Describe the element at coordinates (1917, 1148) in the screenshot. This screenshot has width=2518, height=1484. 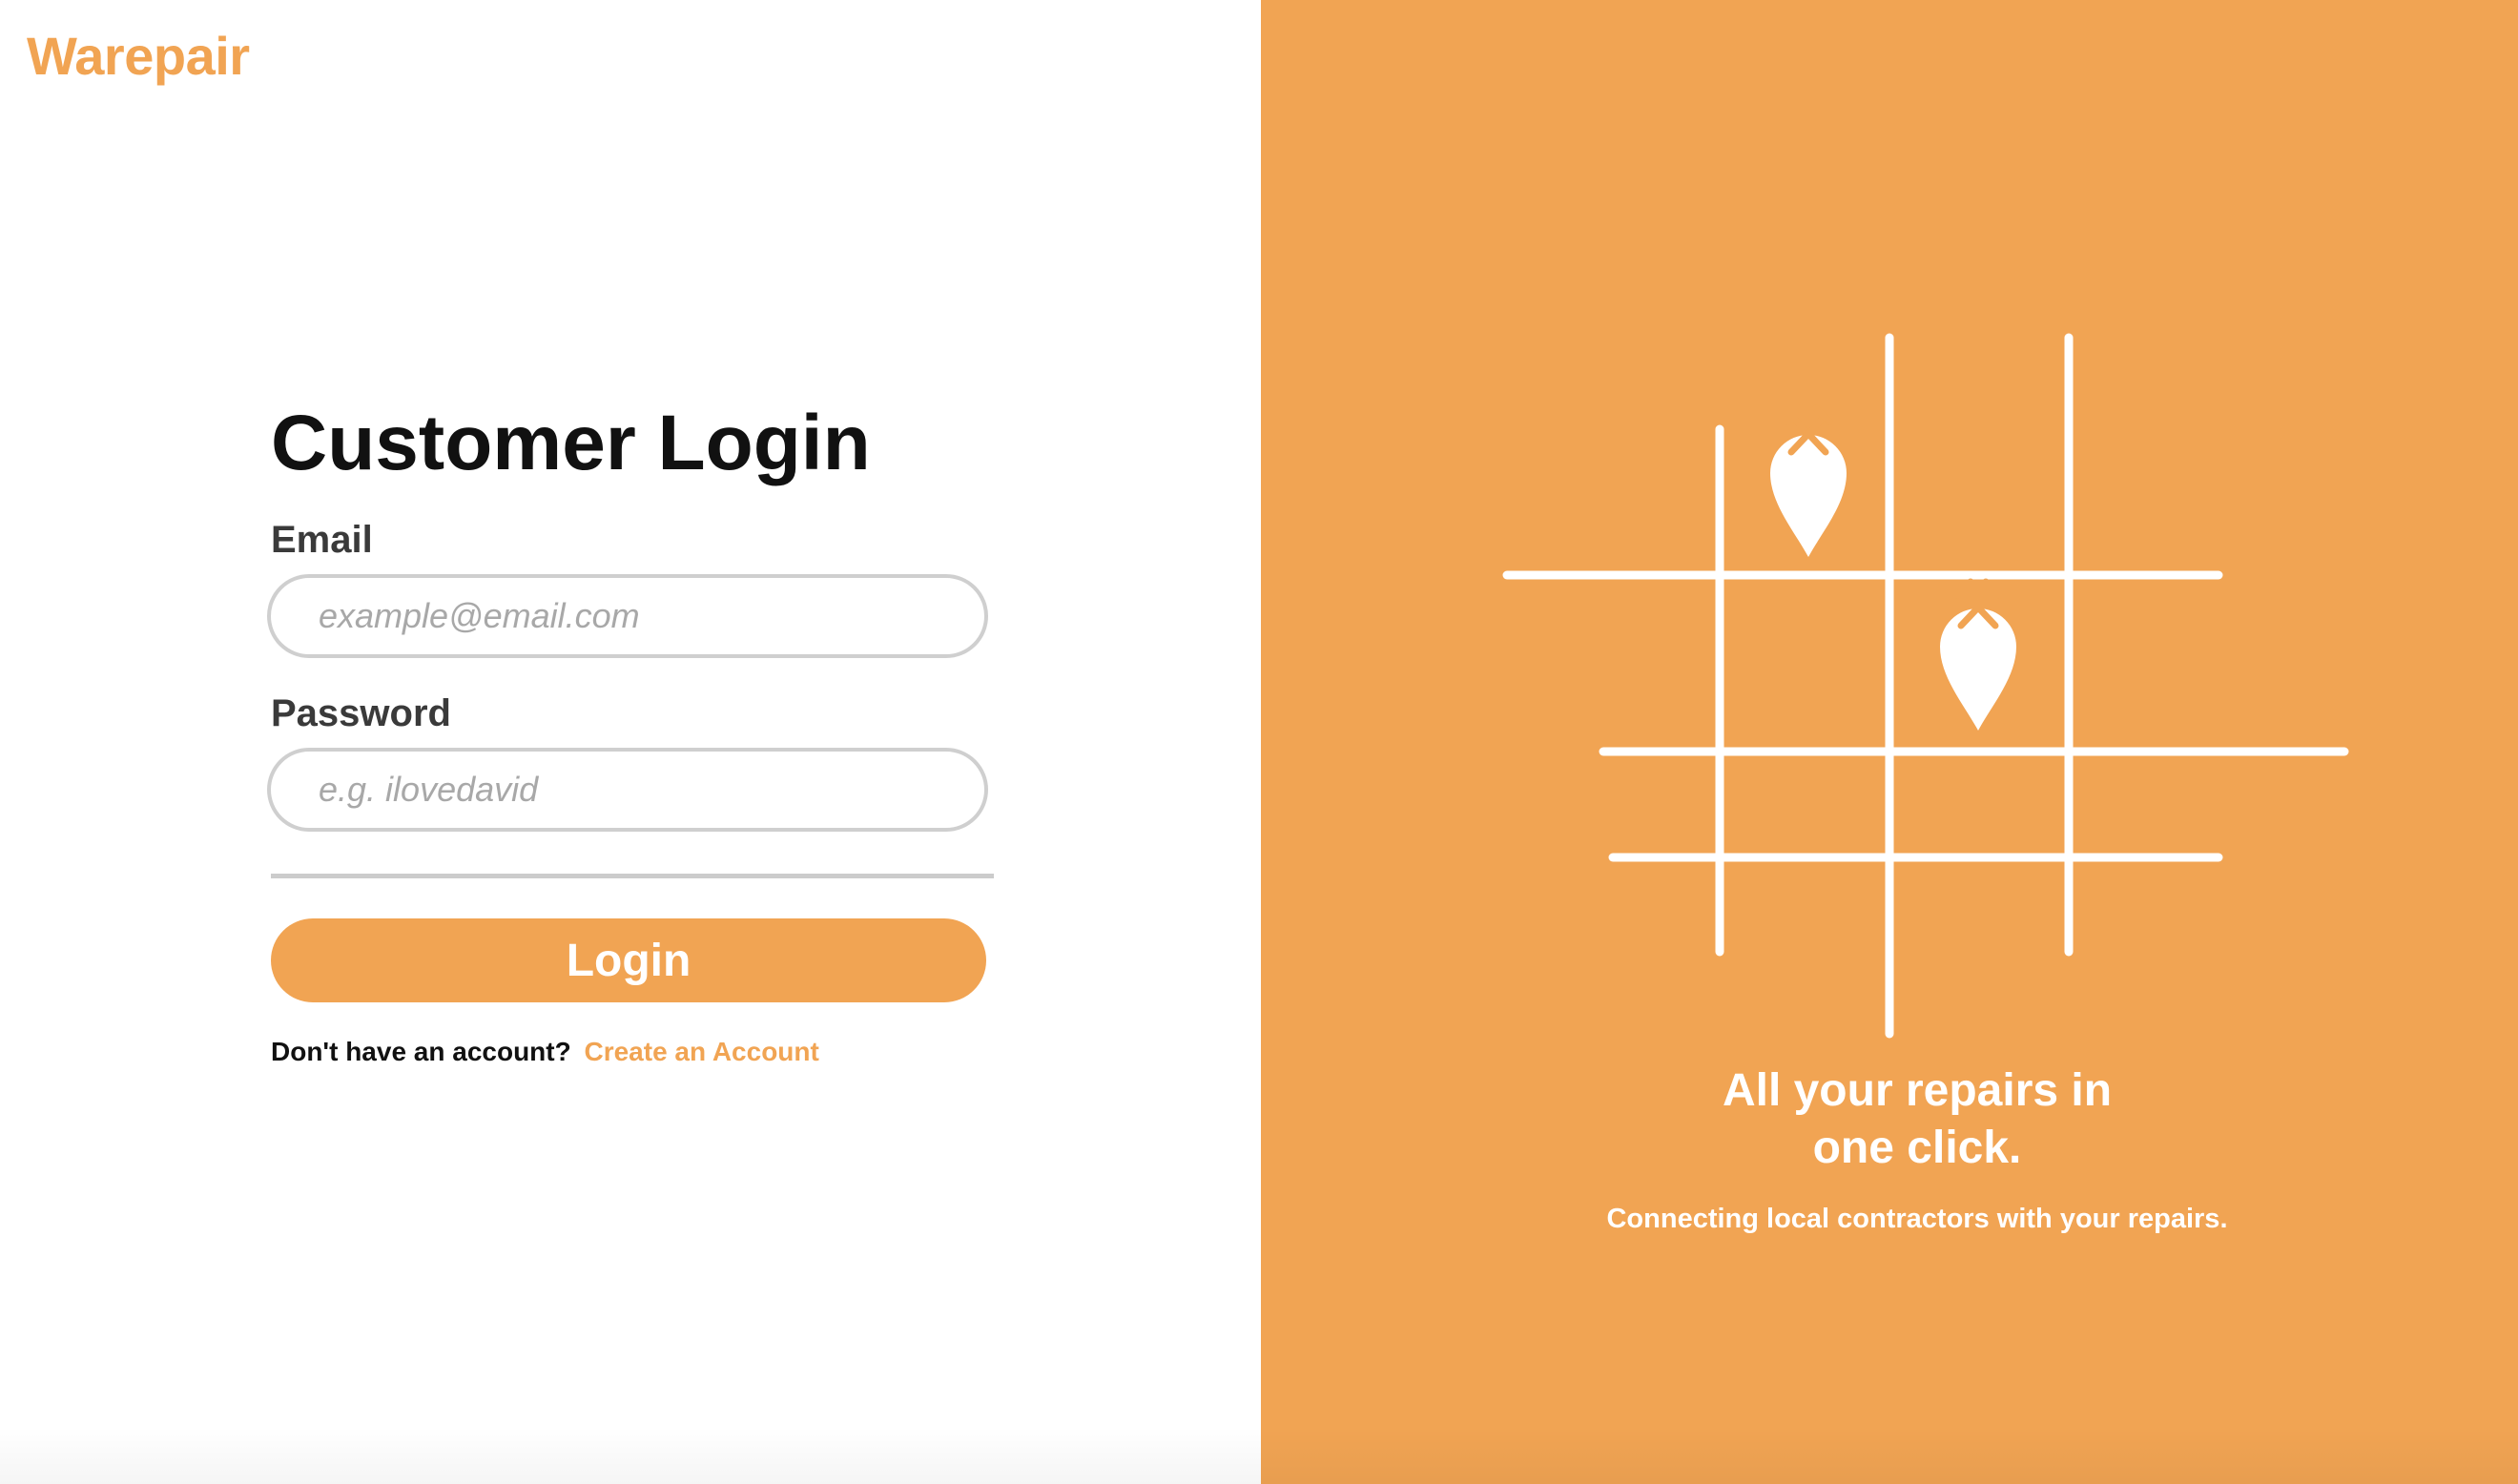
I see `hero-tagline-line: one click.` at that location.